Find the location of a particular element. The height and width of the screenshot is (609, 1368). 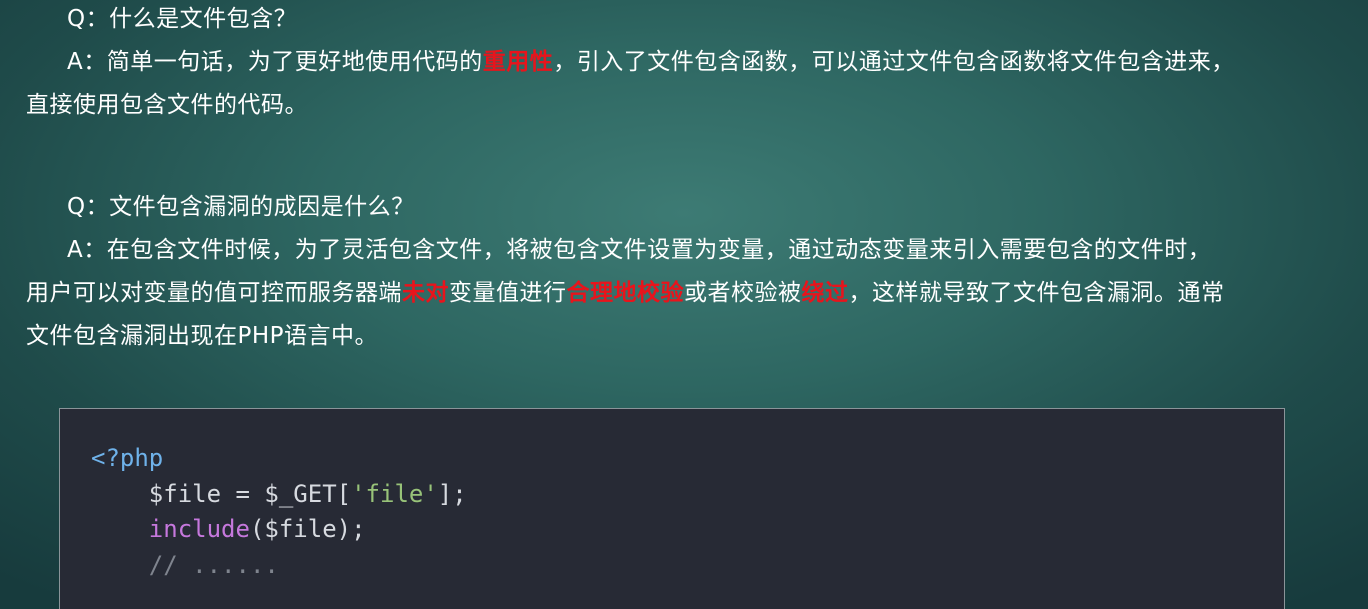

answer-segment: 用户可以对变量的值可控而服务器端 is located at coordinates (214, 293).